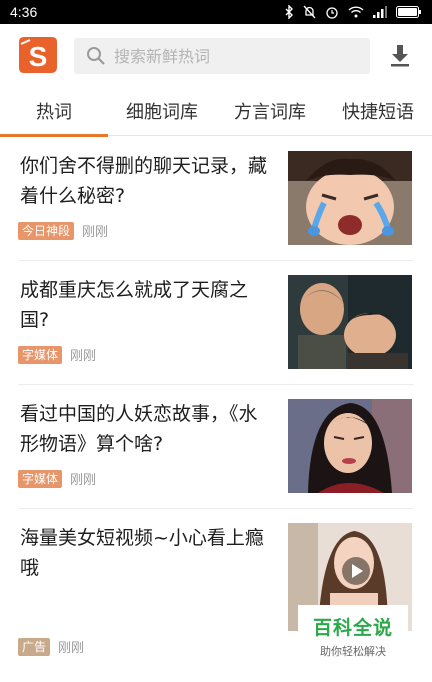 The height and width of the screenshot is (682, 432). I want to click on tab-cell-dictionary: 细胞词库, so click(162, 111).